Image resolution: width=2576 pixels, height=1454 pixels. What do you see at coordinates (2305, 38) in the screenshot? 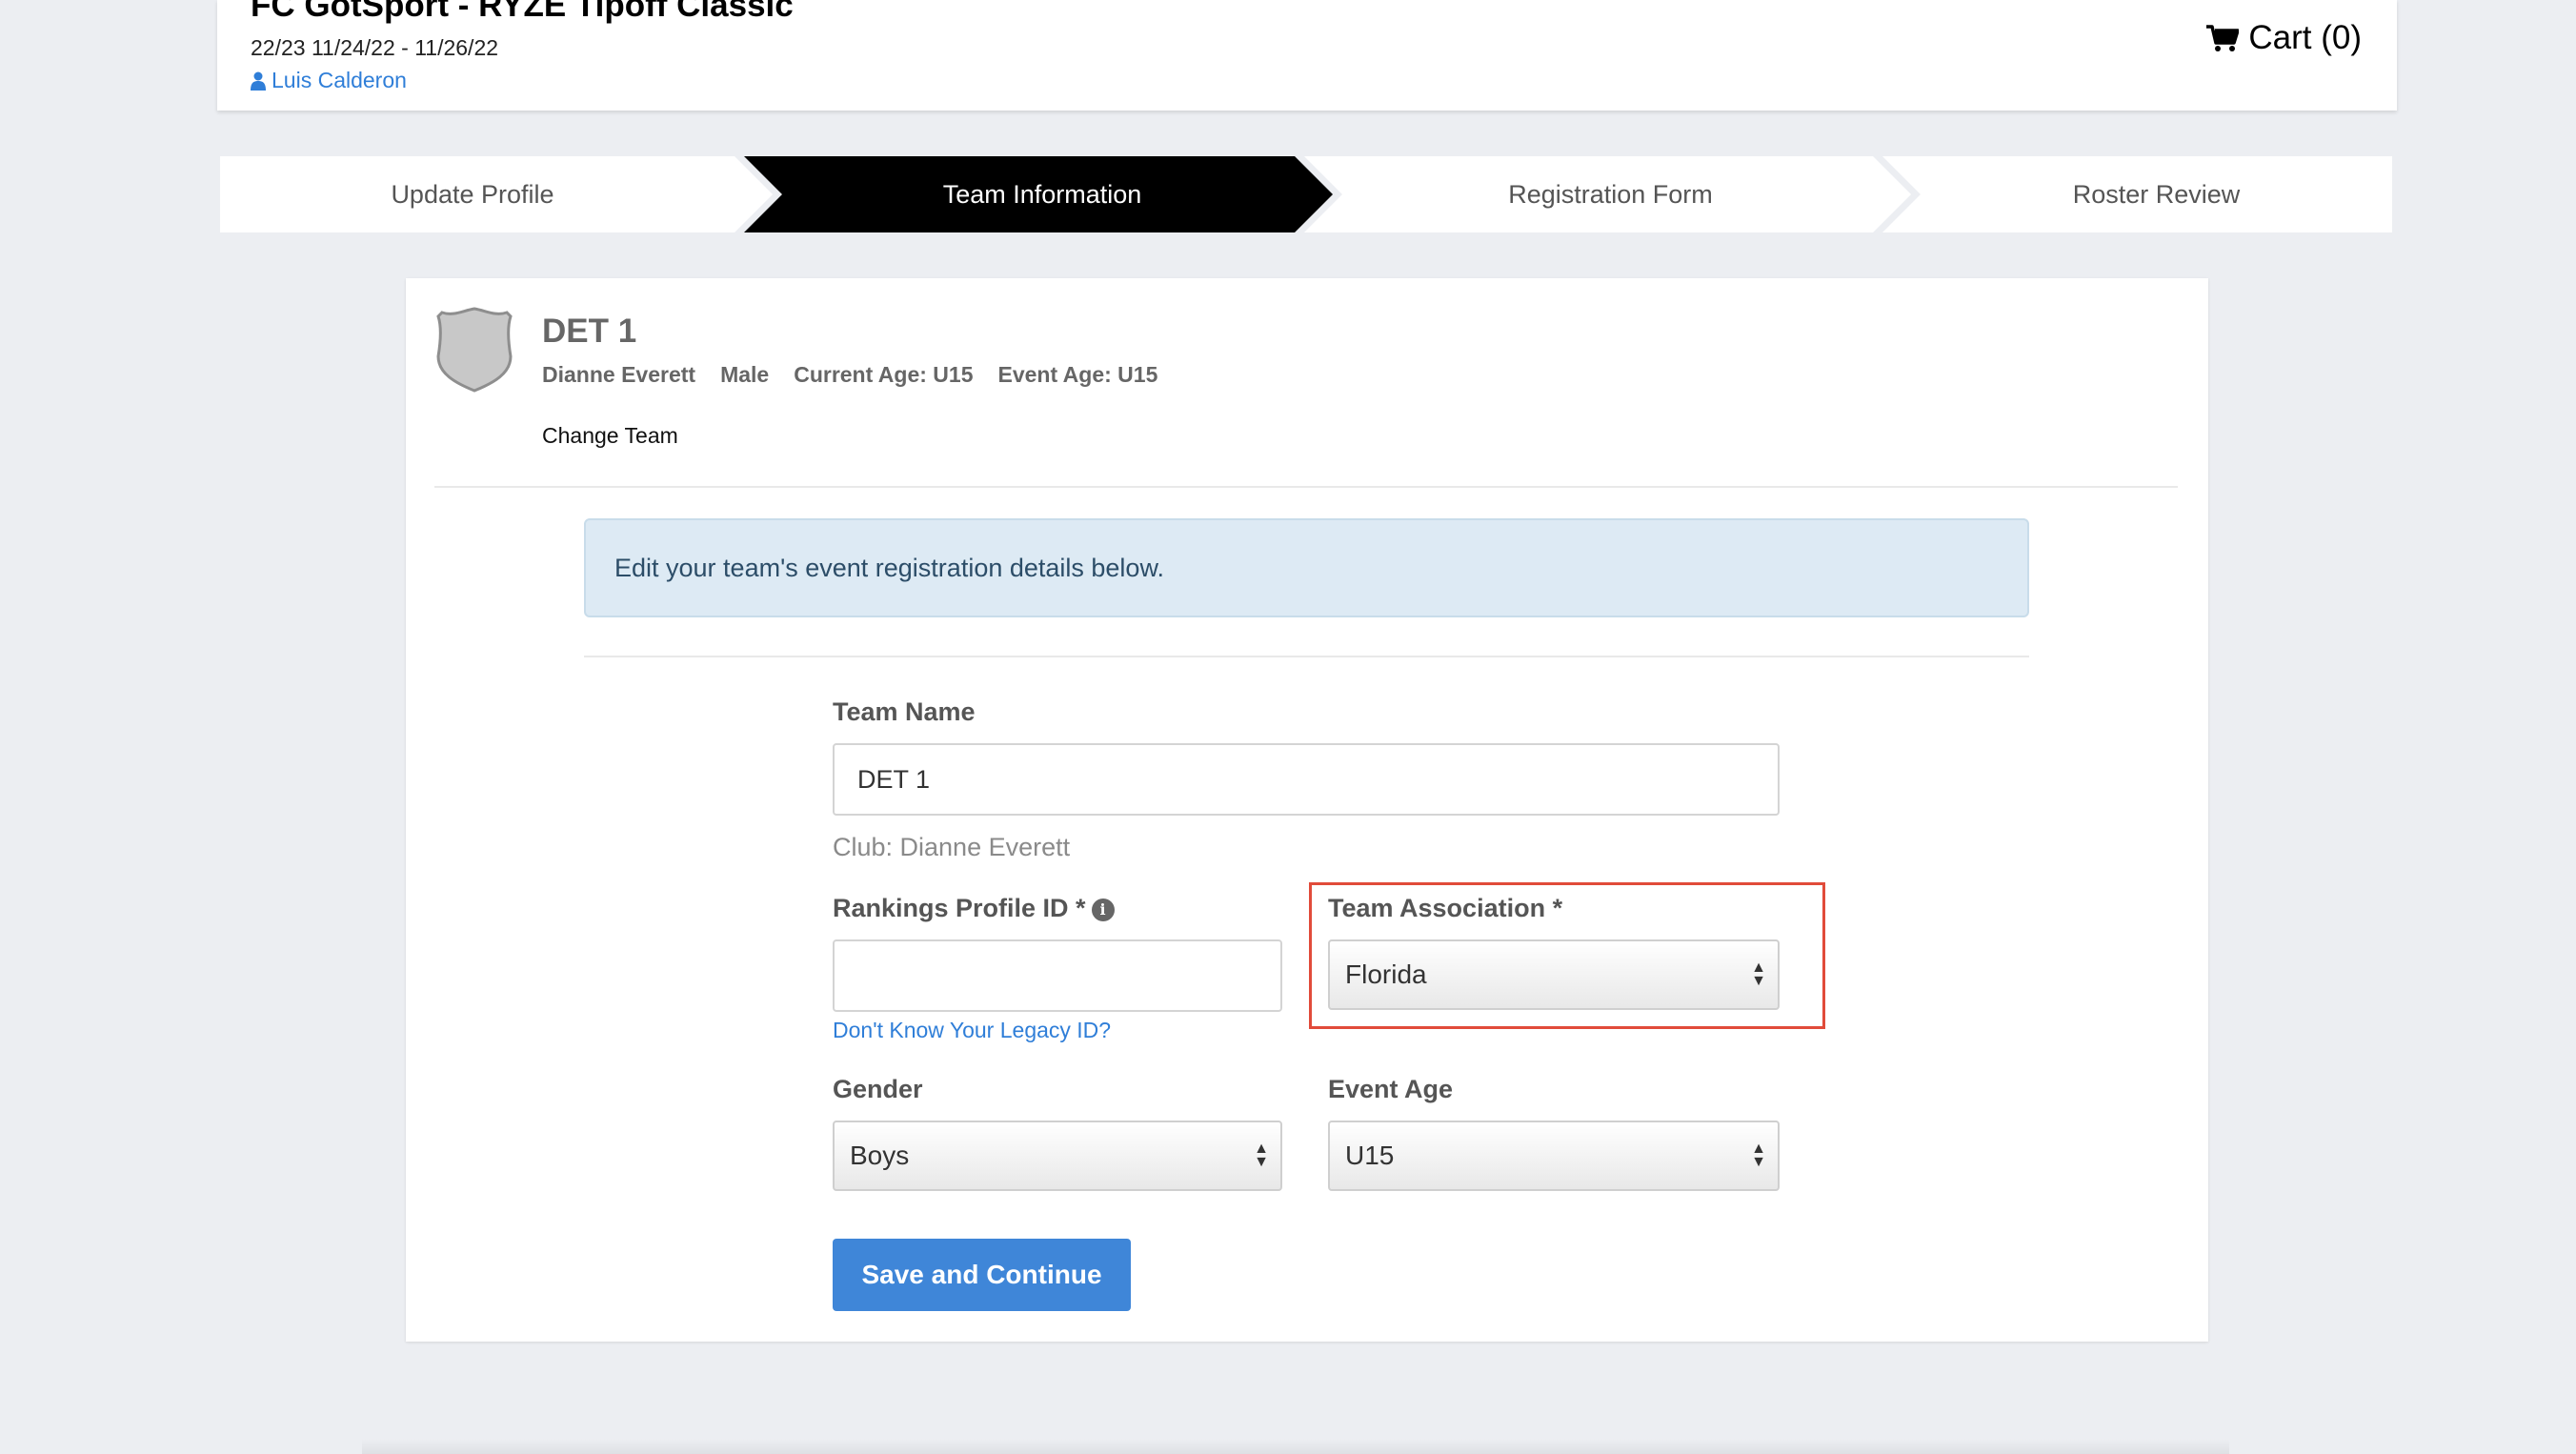
I see `cart-label: Cart (0)` at bounding box center [2305, 38].